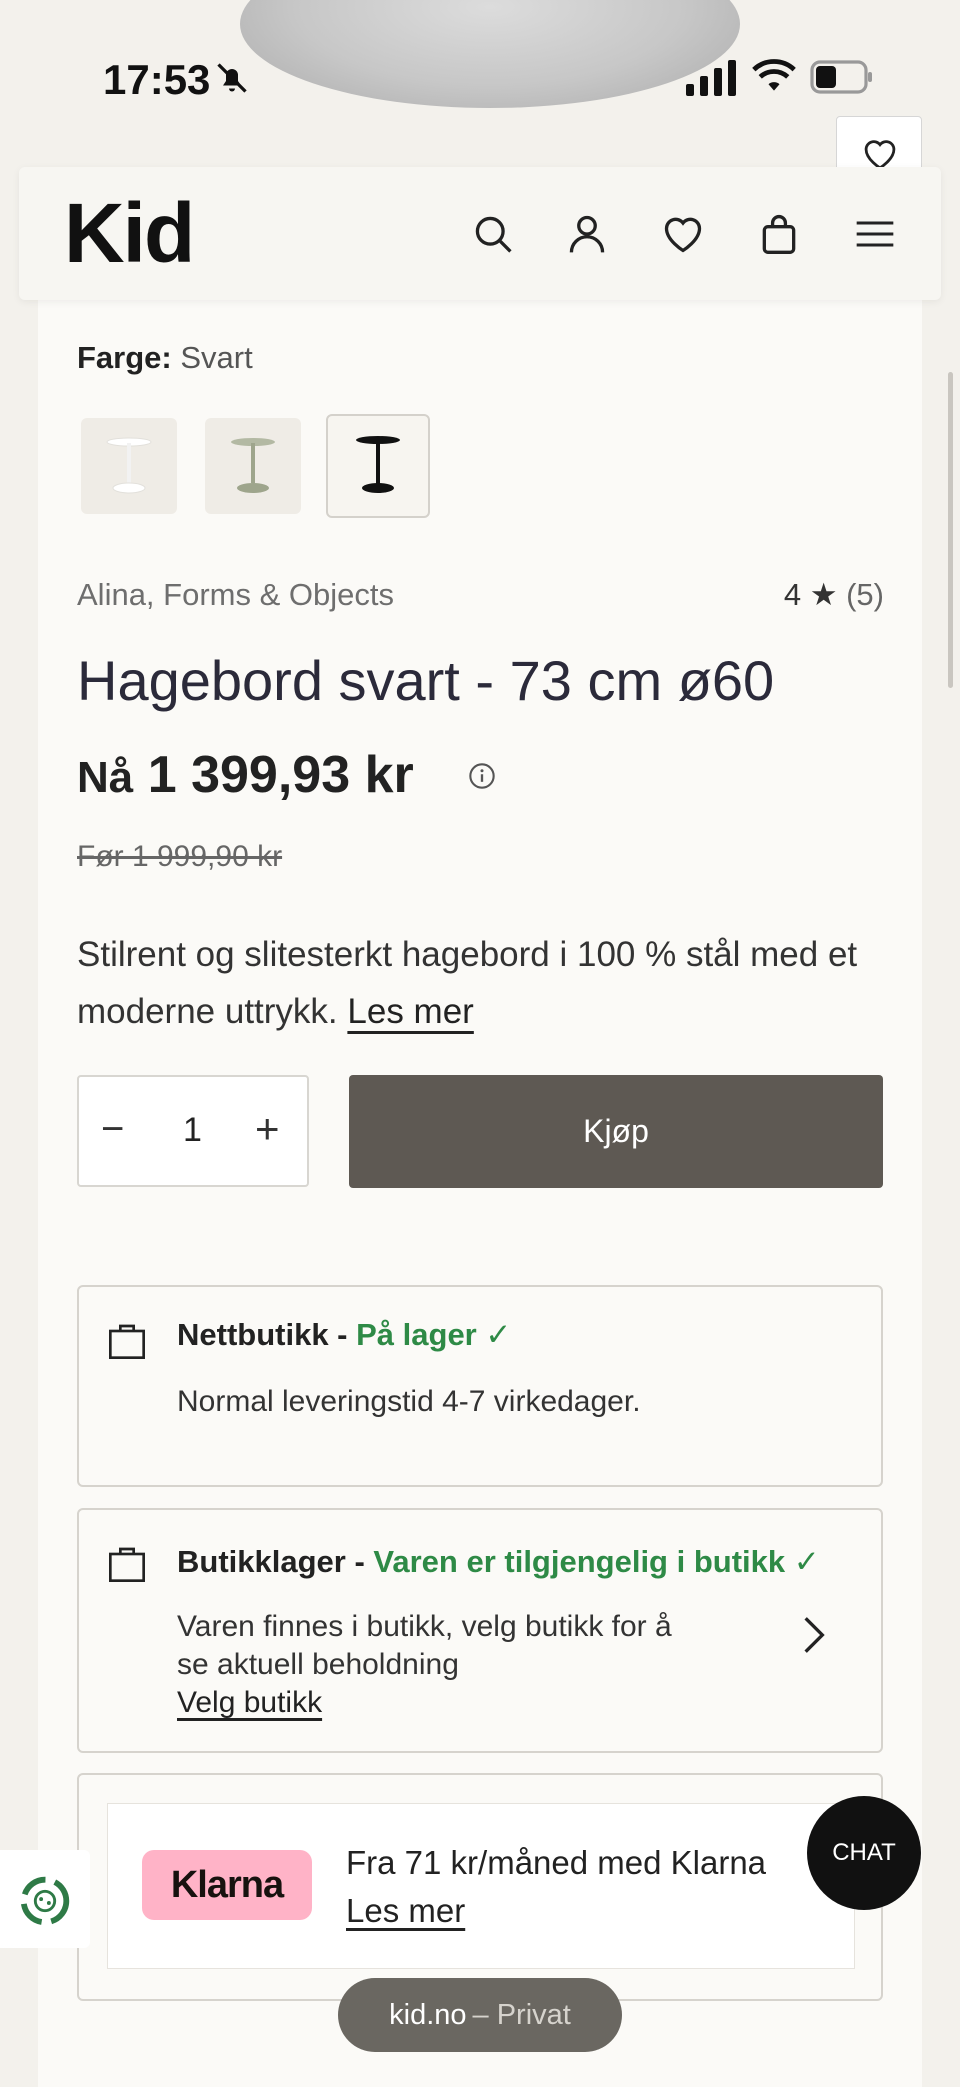  Describe the element at coordinates (711, 78) in the screenshot. I see `signal-icon` at that location.